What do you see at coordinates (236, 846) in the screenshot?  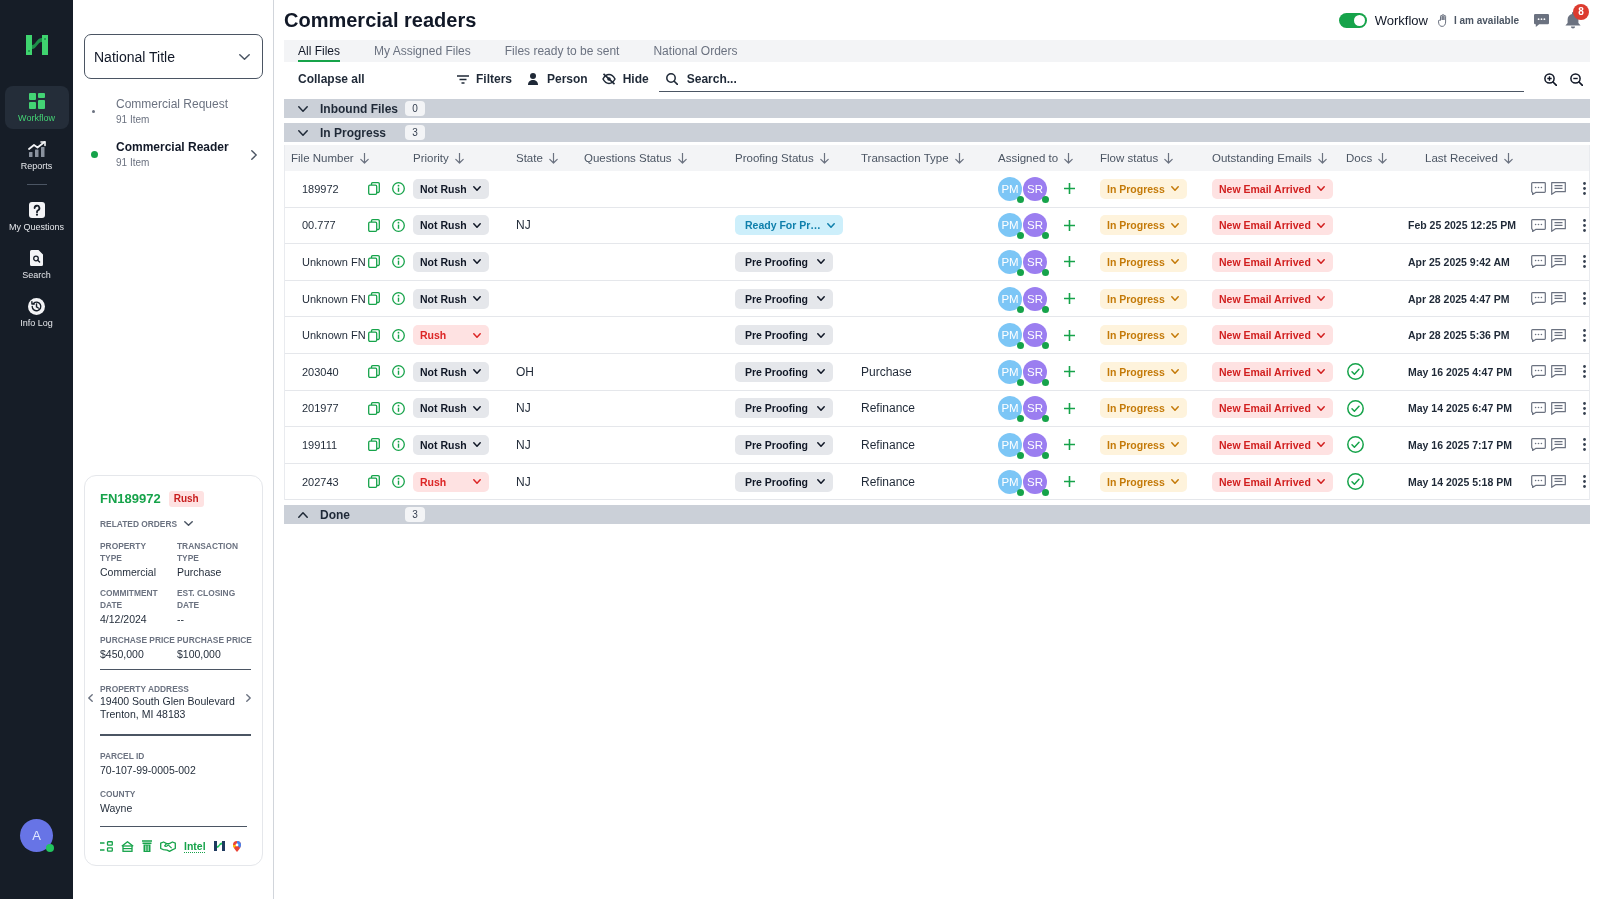 I see `map-pin-icon` at bounding box center [236, 846].